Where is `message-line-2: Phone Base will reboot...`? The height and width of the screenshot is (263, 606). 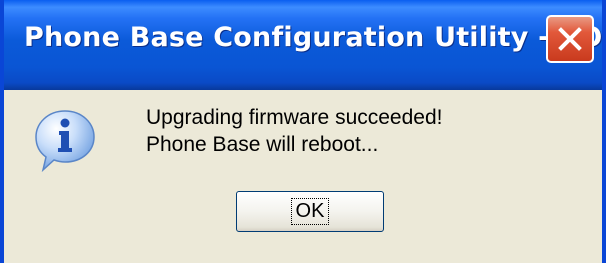
message-line-2: Phone Base will reboot... is located at coordinates (262, 144).